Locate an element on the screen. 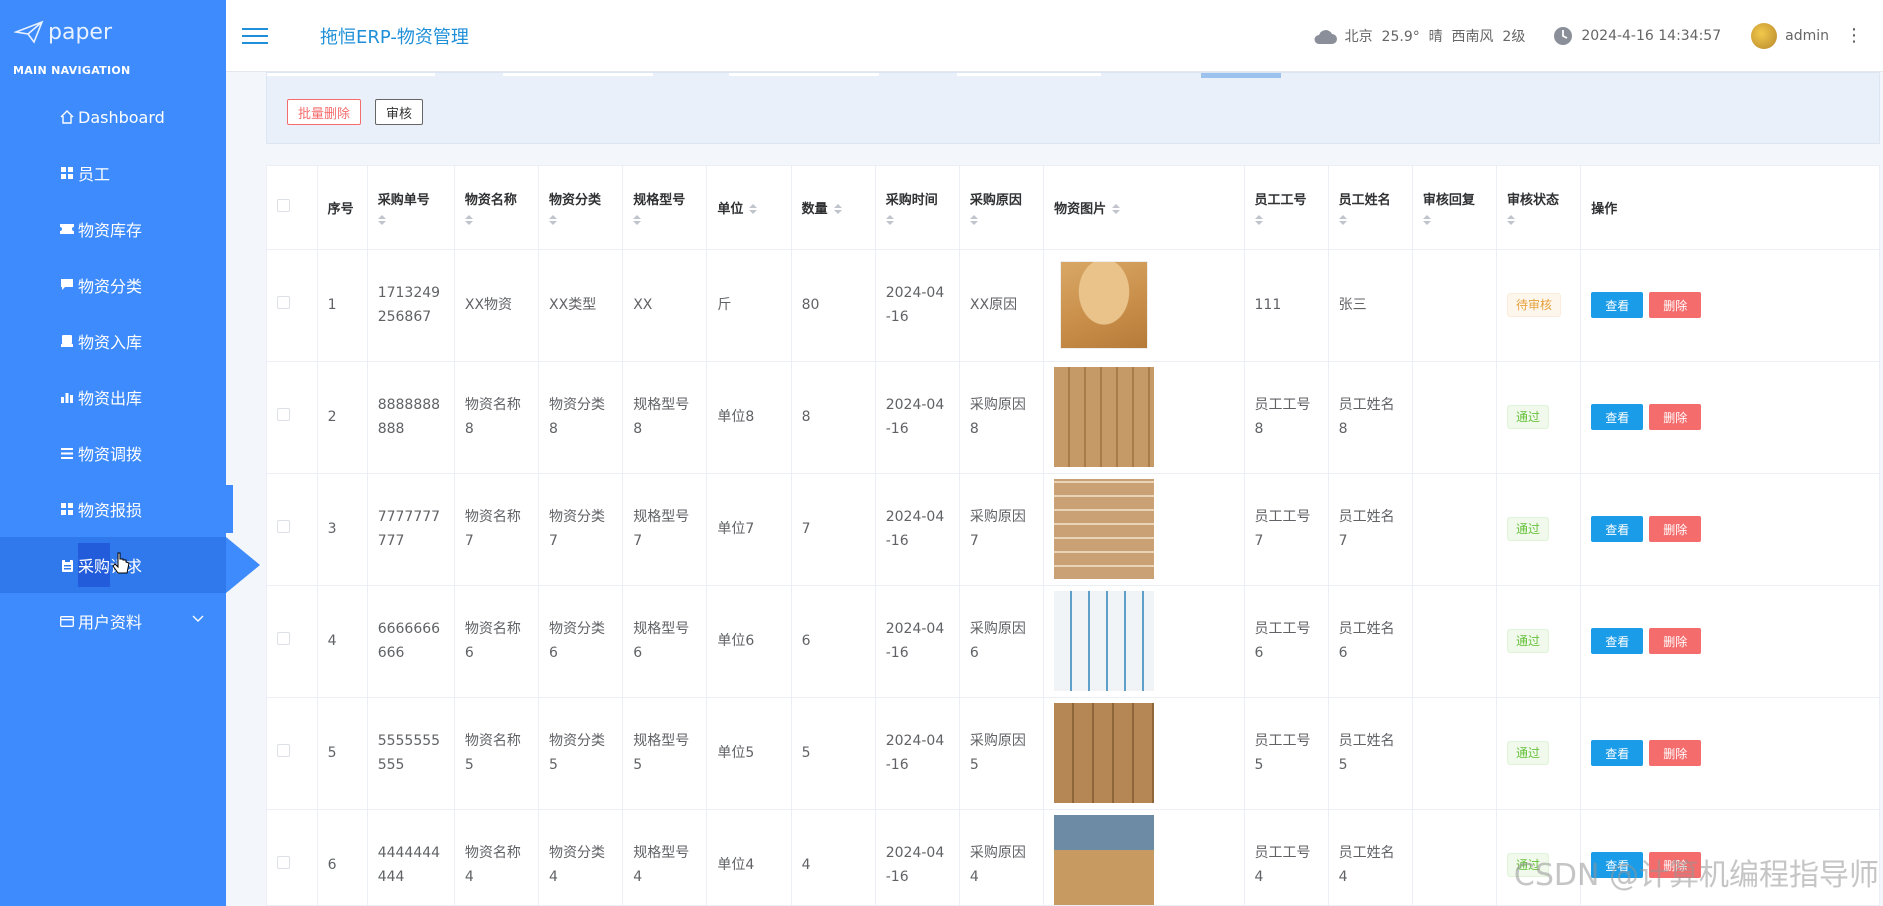 The width and height of the screenshot is (1883, 906). column-header-qty: 数量 is located at coordinates (833, 208).